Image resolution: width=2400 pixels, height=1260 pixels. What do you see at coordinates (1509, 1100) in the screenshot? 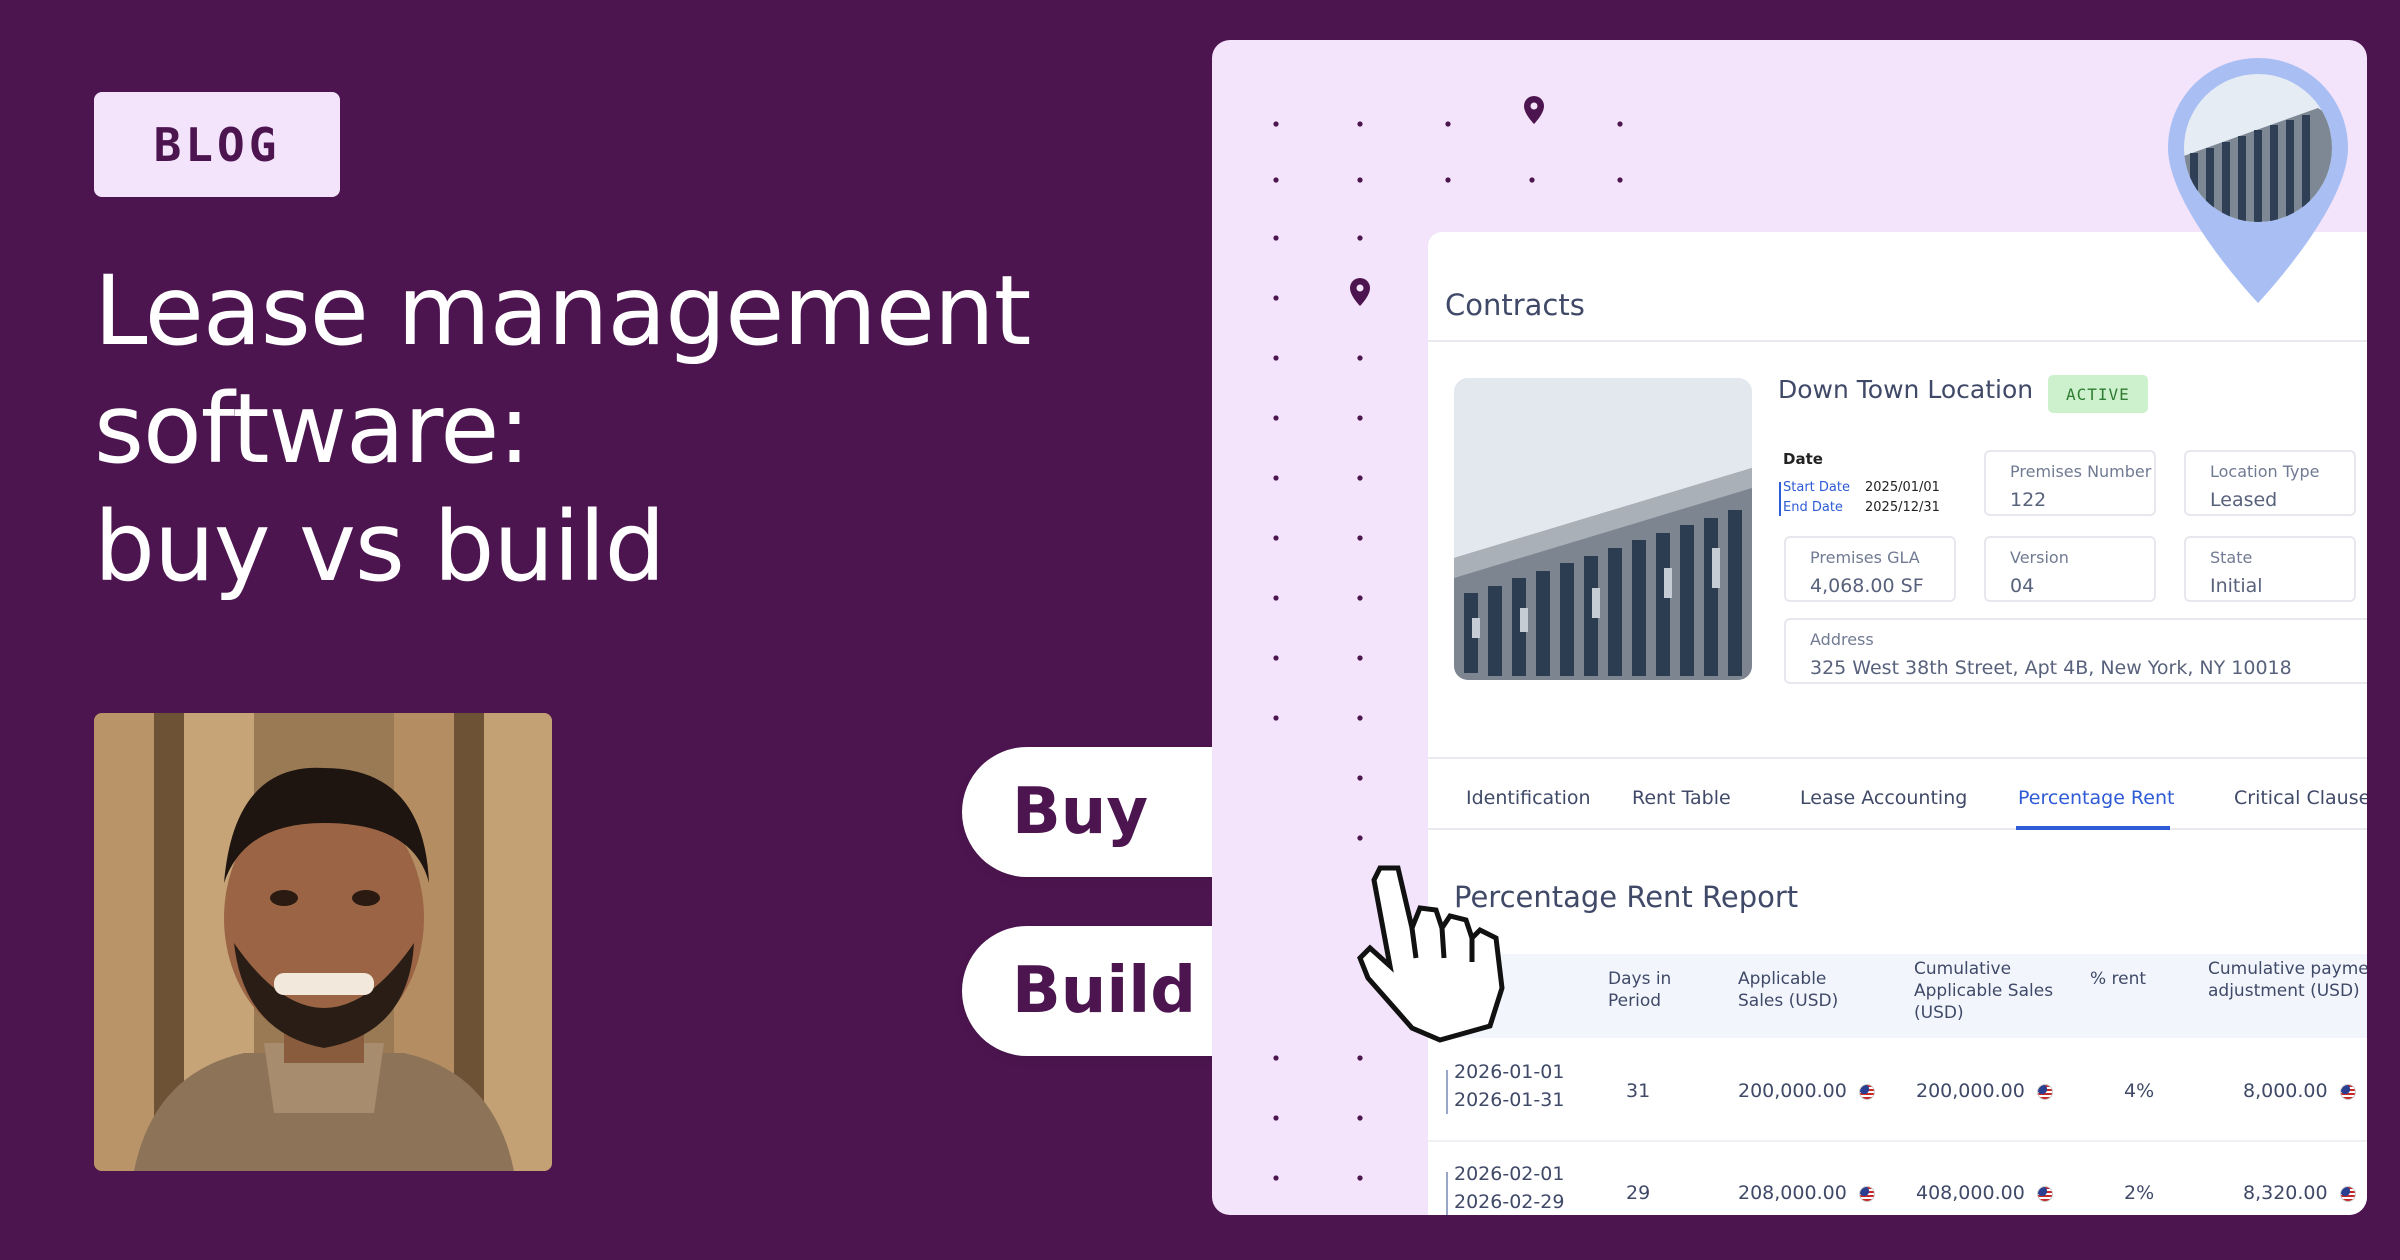
I see `period-end: 2026-01-31` at bounding box center [1509, 1100].